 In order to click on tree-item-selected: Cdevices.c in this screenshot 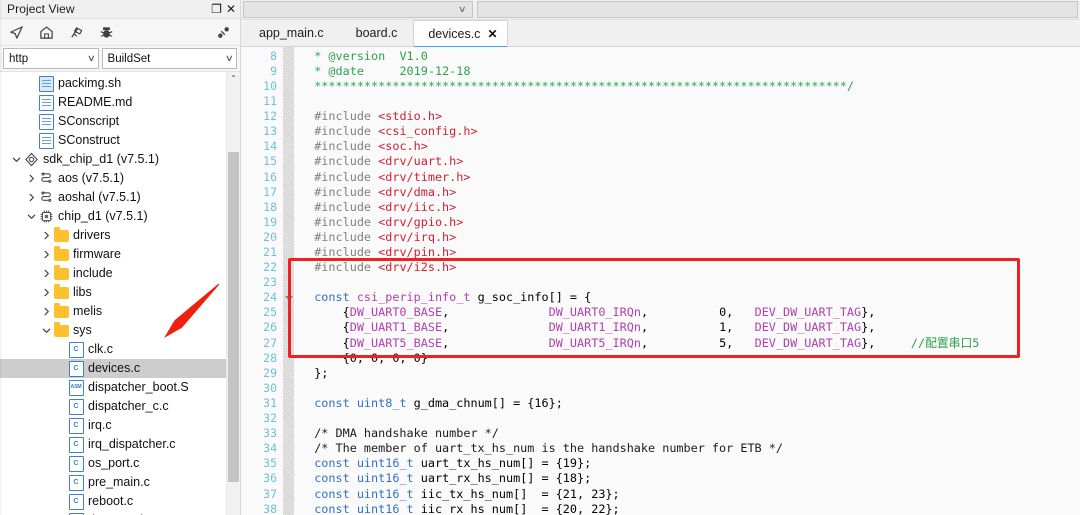, I will do `click(113, 368)`.